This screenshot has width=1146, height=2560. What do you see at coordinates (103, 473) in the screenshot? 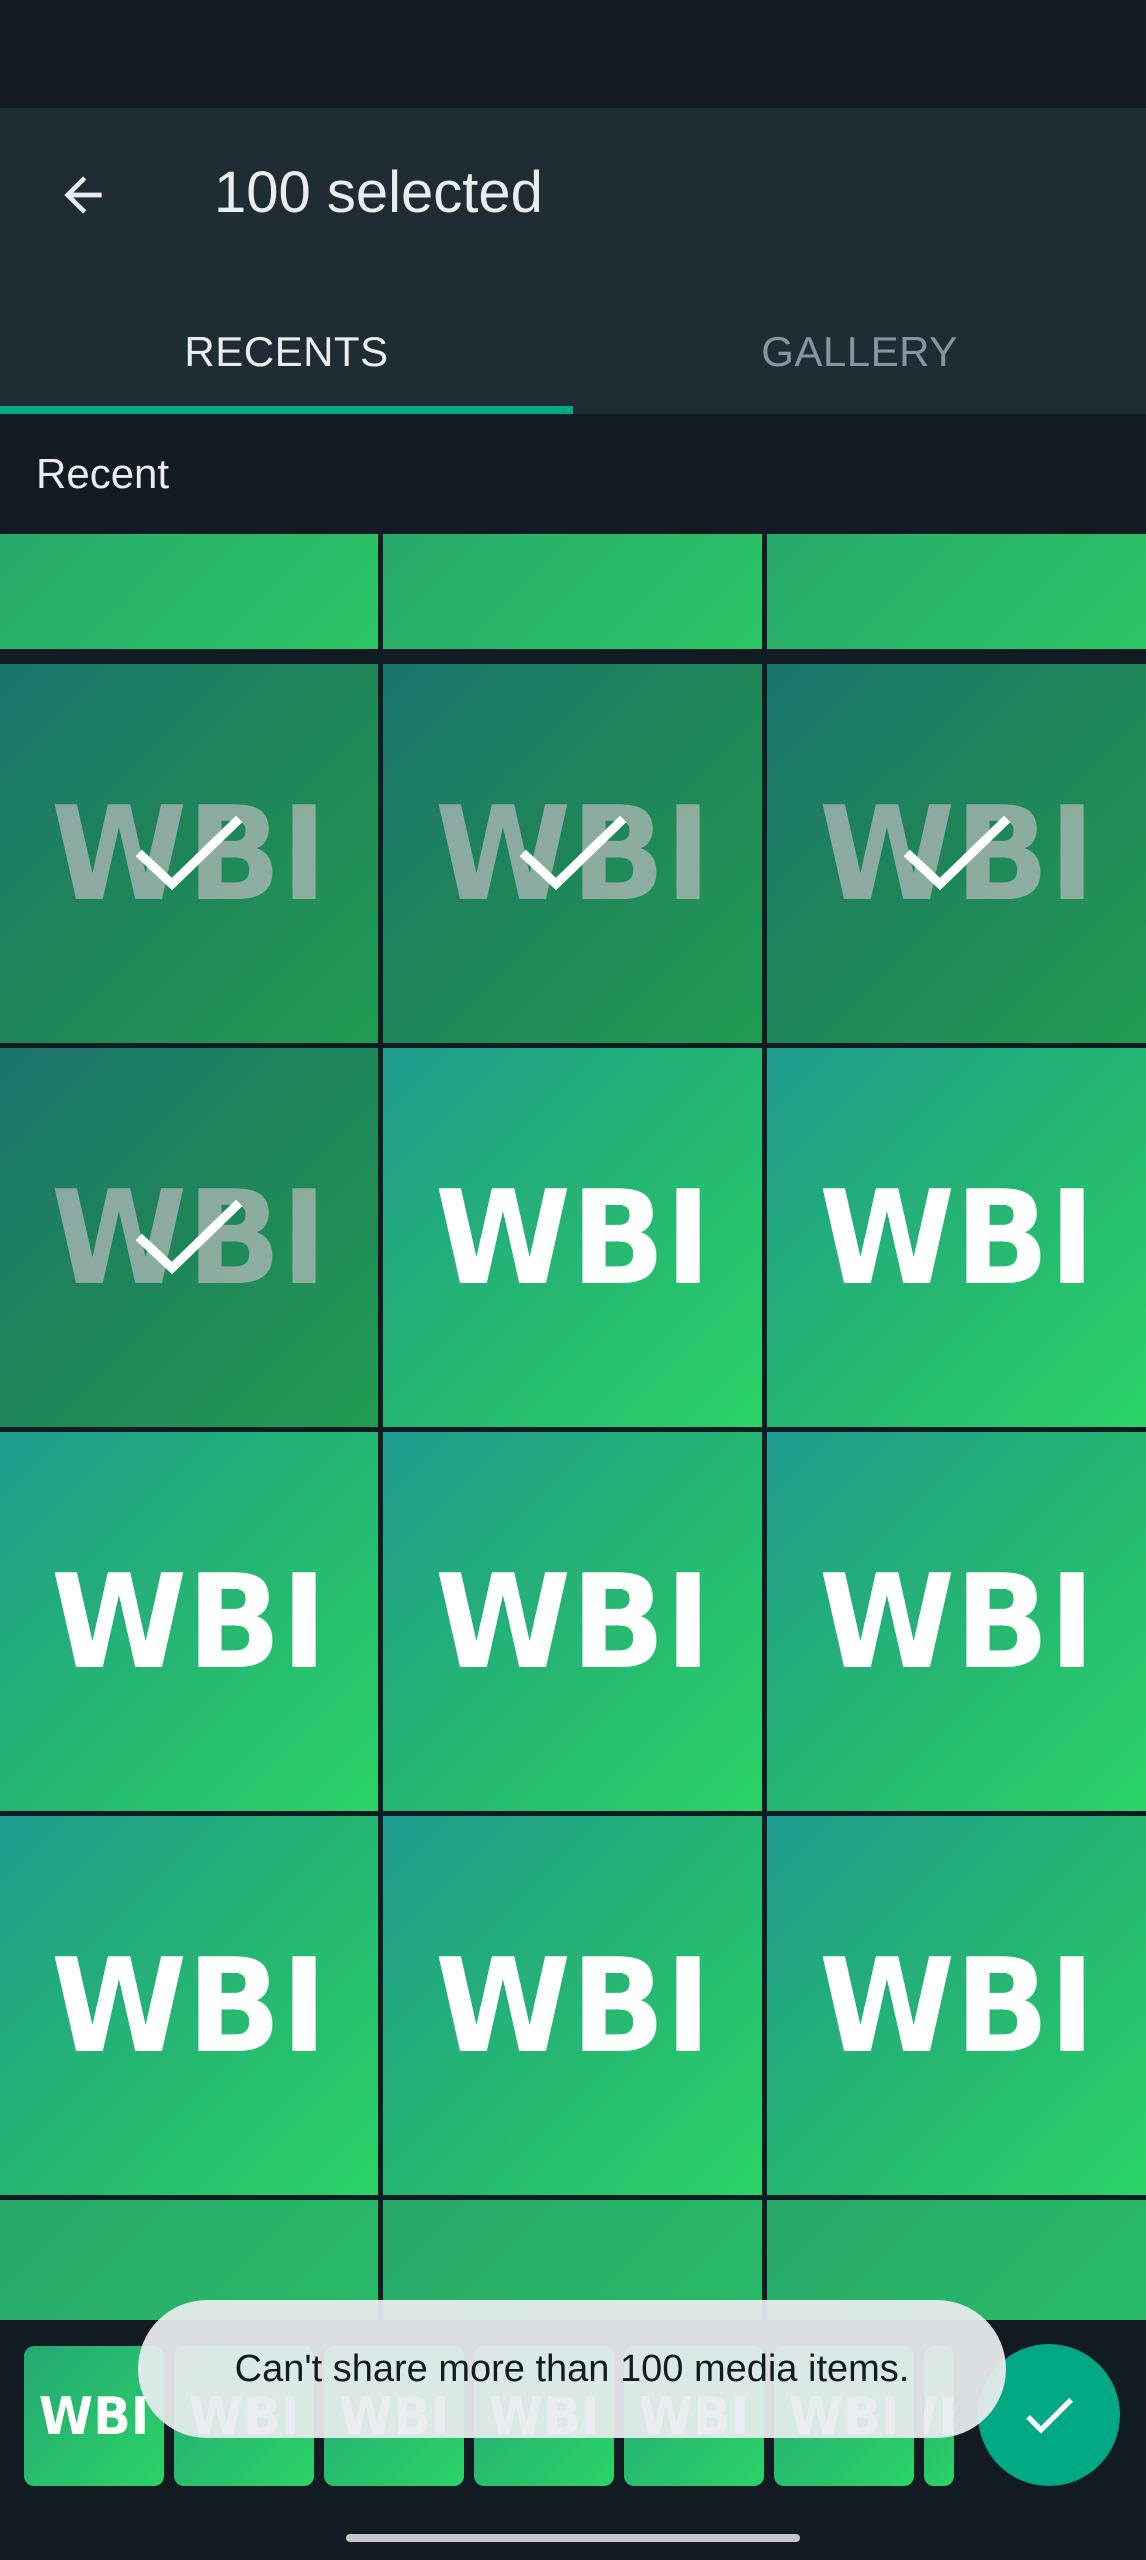
I see `section-label-recent: Recent` at bounding box center [103, 473].